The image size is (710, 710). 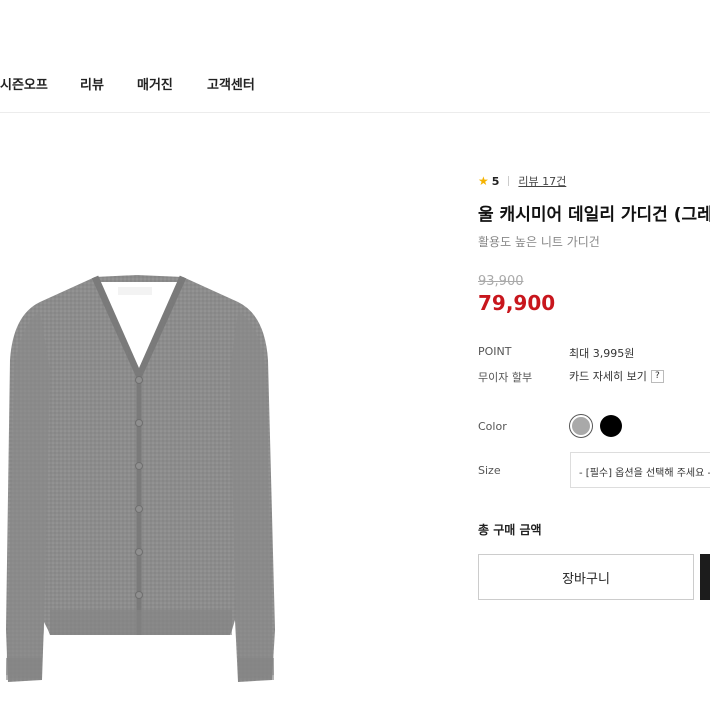 What do you see at coordinates (602, 353) in the screenshot?
I see `point-value: 최대 3,995원` at bounding box center [602, 353].